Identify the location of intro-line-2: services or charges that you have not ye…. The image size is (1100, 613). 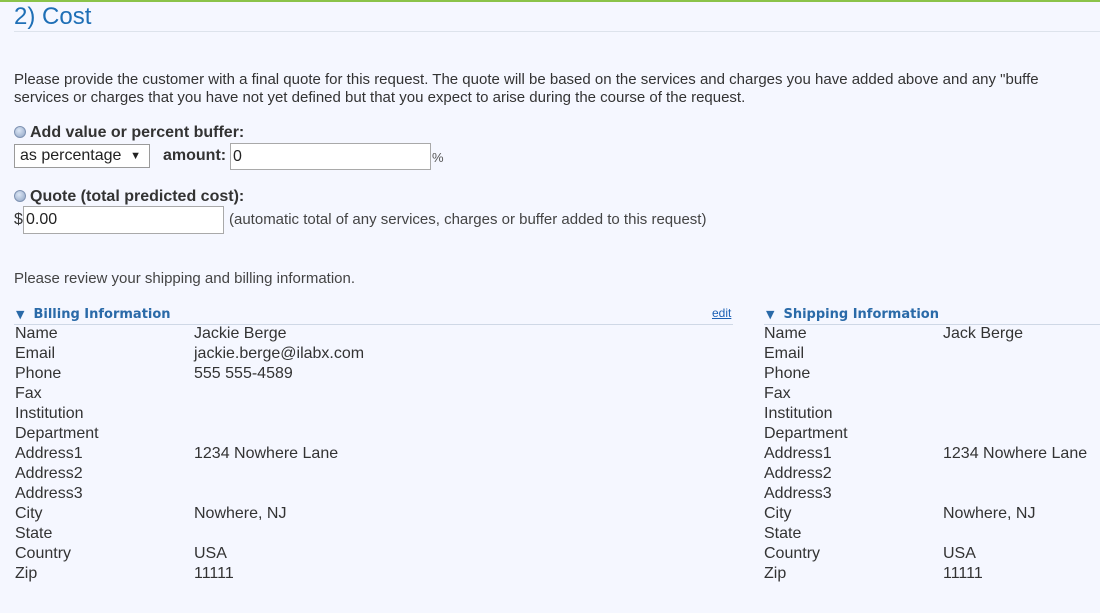
(380, 97).